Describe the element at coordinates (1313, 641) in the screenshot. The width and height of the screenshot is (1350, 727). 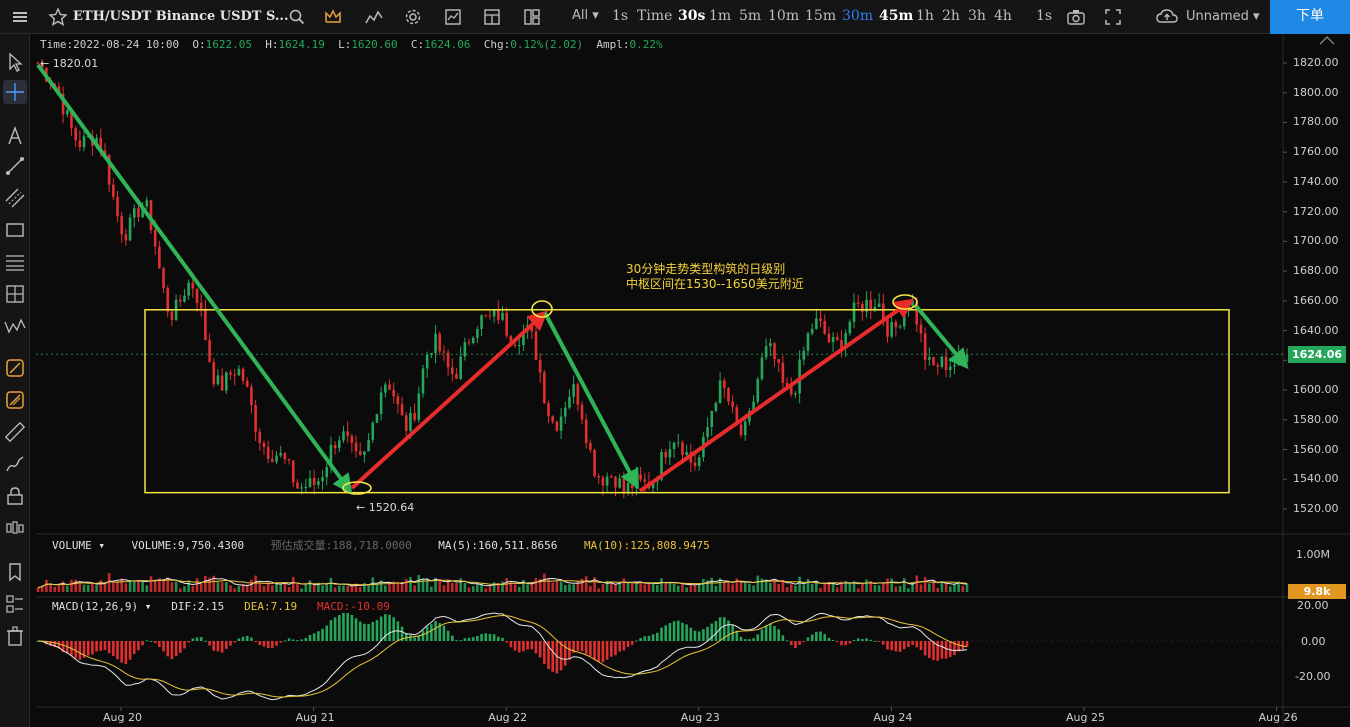
I see `macd-tick-0: 0.00` at that location.